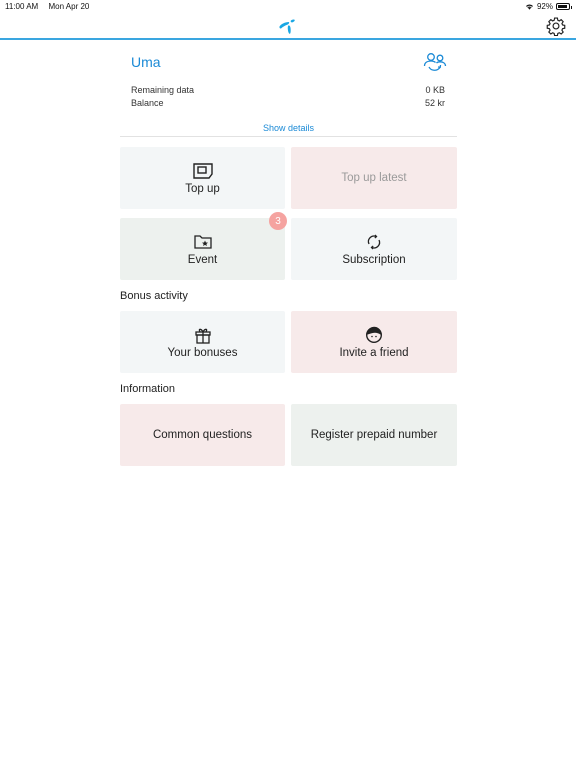 This screenshot has width=576, height=768. What do you see at coordinates (148, 389) in the screenshot?
I see `information-heading: Information` at bounding box center [148, 389].